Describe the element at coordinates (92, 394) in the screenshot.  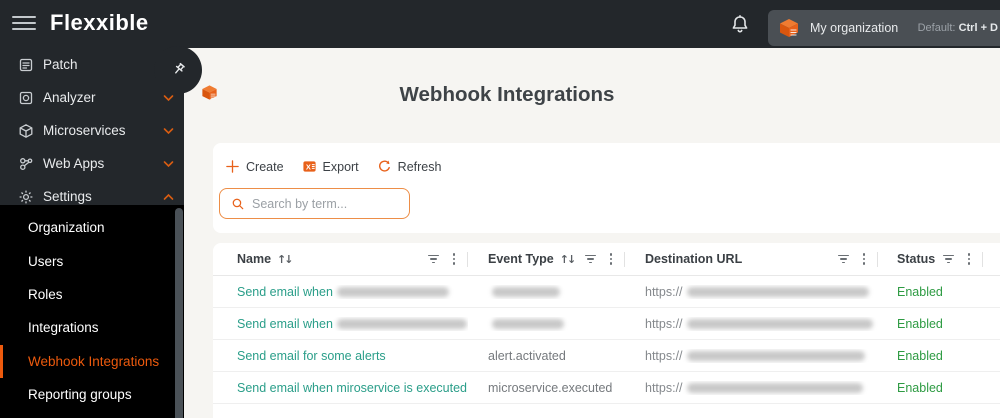
I see `sidebar-item-reporting-groups: Reporting groups` at that location.